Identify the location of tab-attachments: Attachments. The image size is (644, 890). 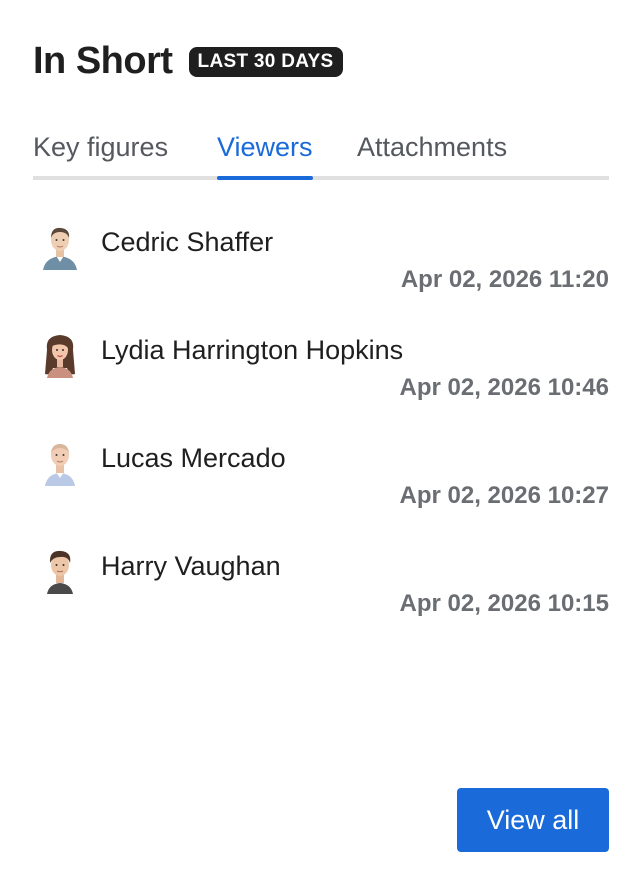
(432, 152).